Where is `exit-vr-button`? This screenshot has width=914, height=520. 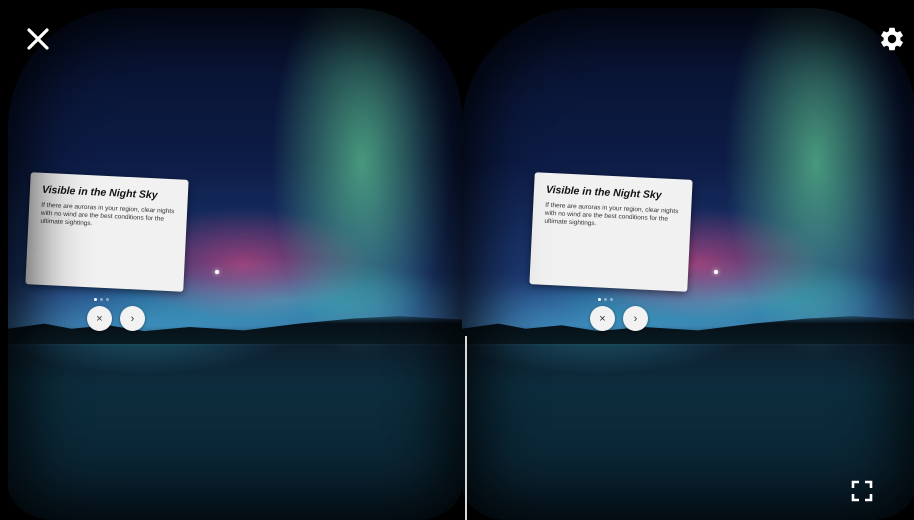 exit-vr-button is located at coordinates (38, 39).